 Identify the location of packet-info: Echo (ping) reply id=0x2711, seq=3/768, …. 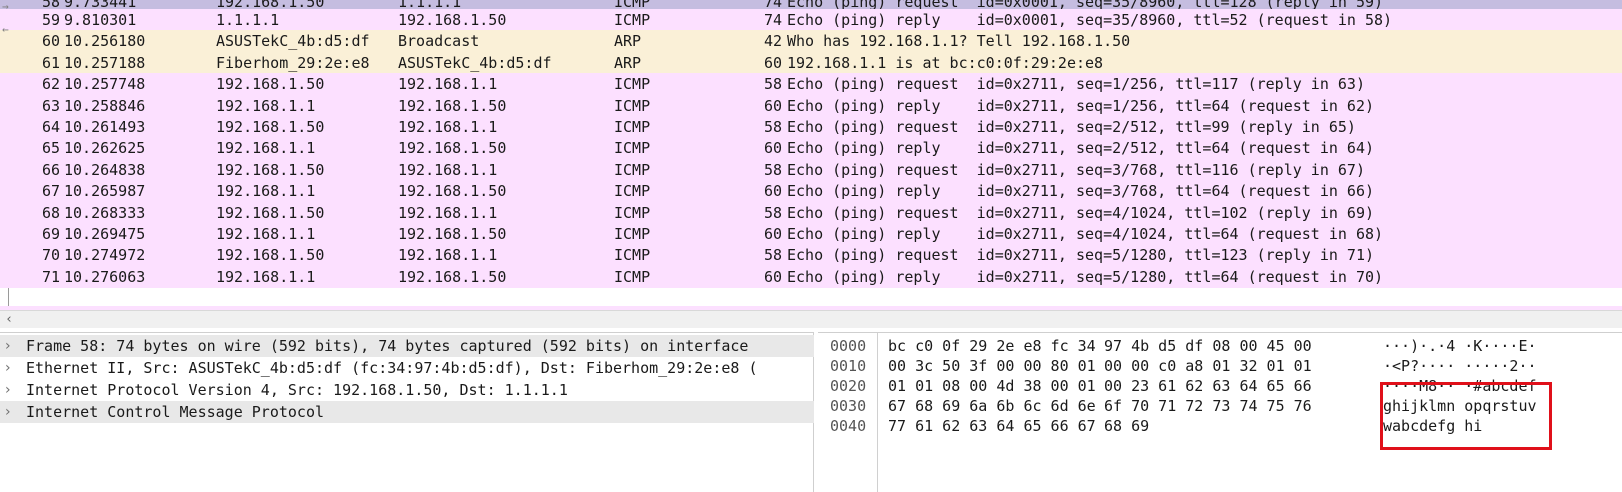
(1080, 191).